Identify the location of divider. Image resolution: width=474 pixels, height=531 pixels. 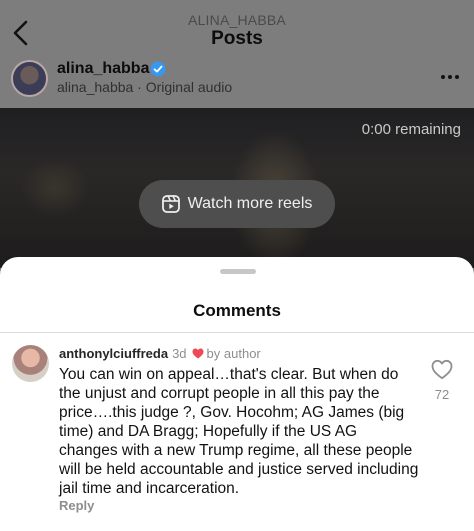
(237, 332).